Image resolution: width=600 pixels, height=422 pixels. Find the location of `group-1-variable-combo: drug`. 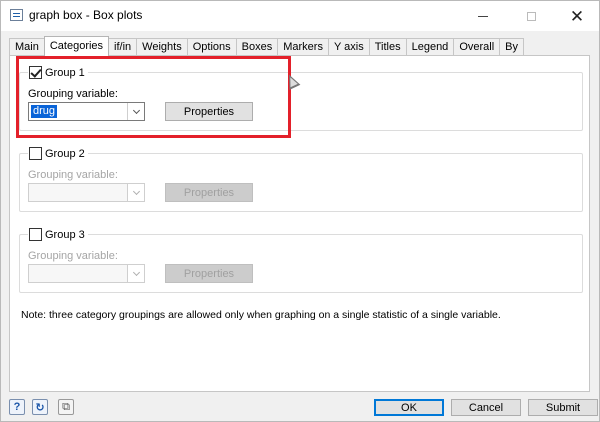

group-1-variable-combo: drug is located at coordinates (86, 111).